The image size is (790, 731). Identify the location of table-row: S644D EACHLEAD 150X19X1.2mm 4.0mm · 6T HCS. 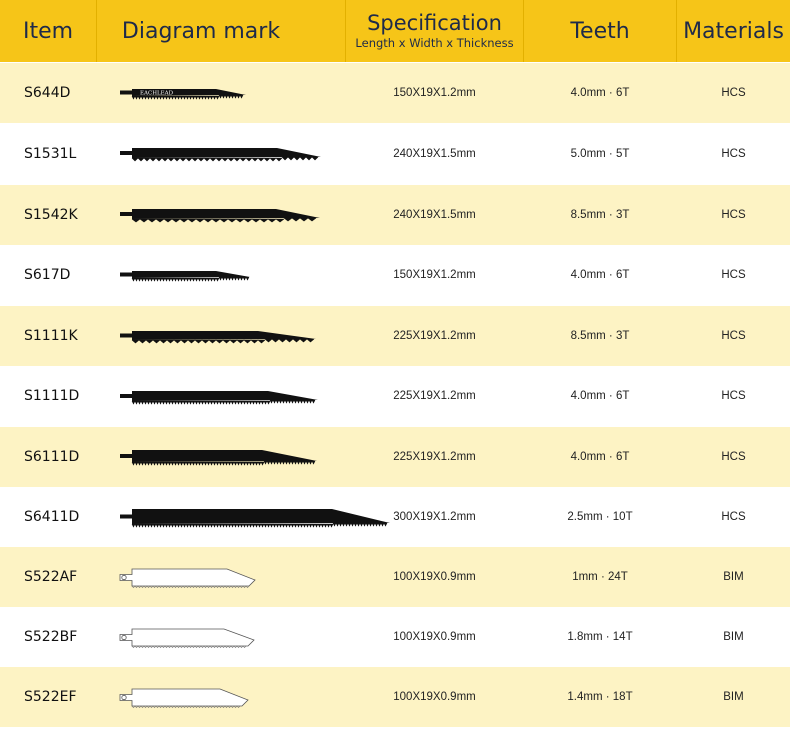
(395, 93).